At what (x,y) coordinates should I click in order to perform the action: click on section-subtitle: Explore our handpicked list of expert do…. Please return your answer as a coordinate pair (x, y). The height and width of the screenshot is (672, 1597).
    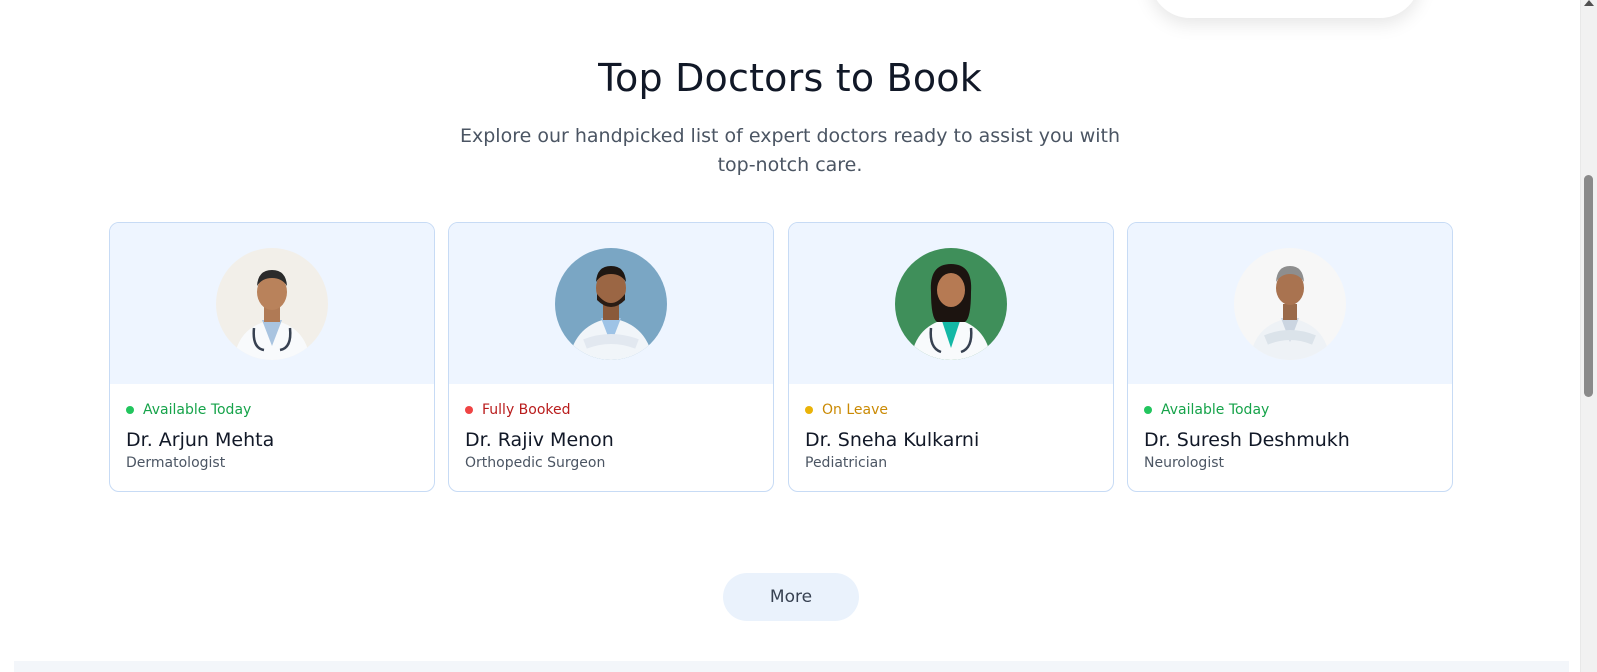
    Looking at the image, I should click on (790, 150).